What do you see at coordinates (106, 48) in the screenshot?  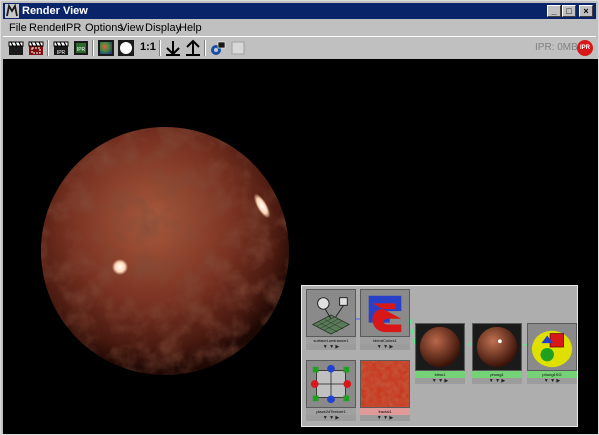 I see `rgb-channels-icon` at bounding box center [106, 48].